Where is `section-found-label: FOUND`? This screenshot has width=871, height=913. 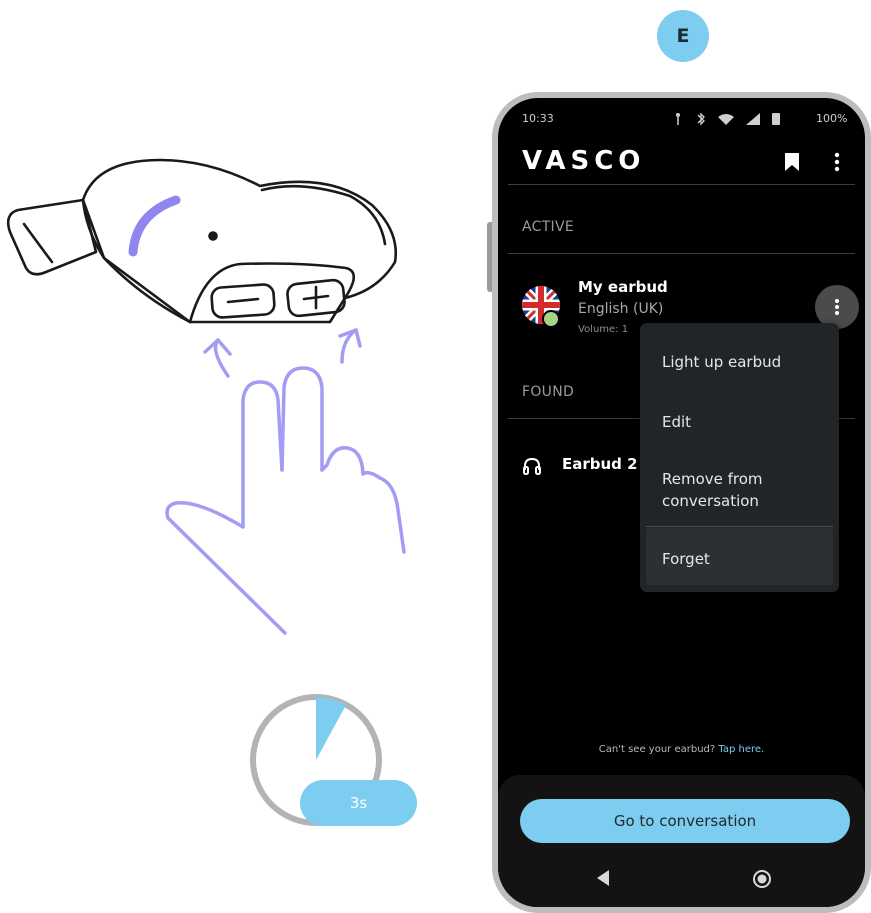 section-found-label: FOUND is located at coordinates (548, 392).